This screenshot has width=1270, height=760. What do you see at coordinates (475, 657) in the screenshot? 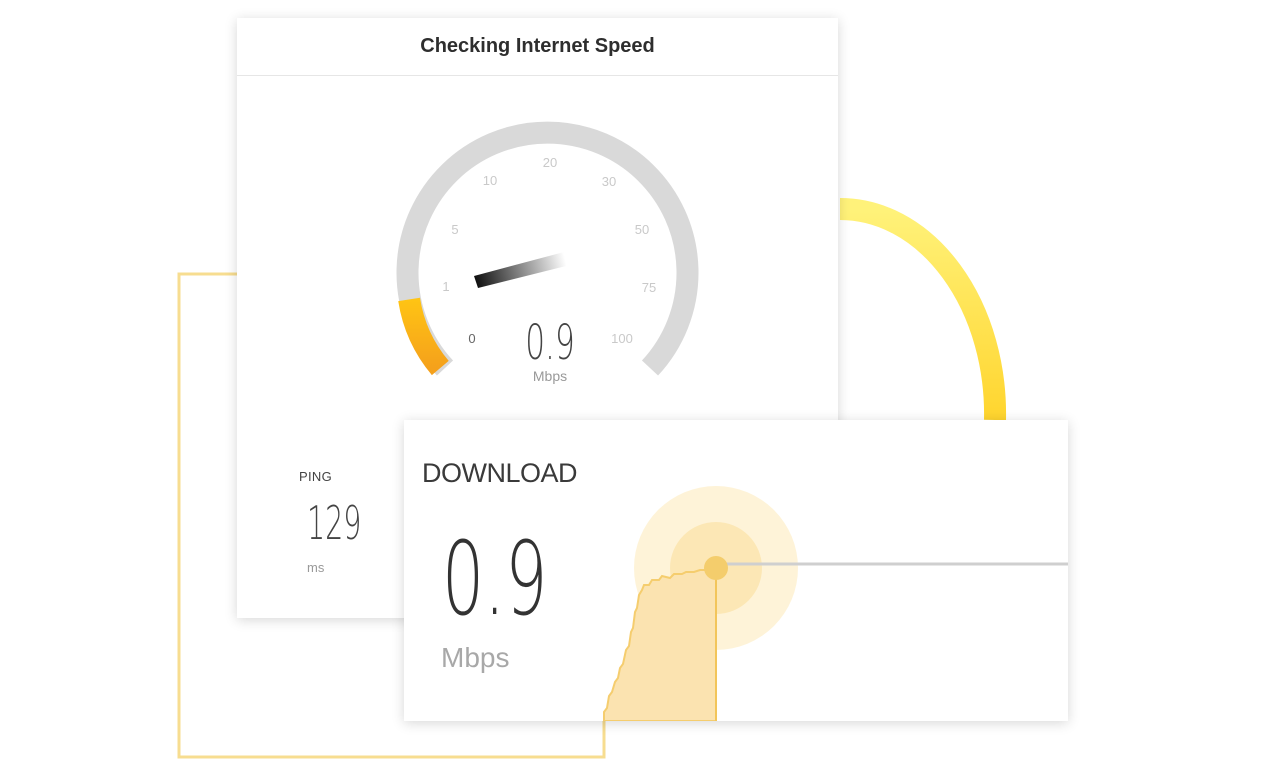
I see `download-unit: Mbps` at bounding box center [475, 657].